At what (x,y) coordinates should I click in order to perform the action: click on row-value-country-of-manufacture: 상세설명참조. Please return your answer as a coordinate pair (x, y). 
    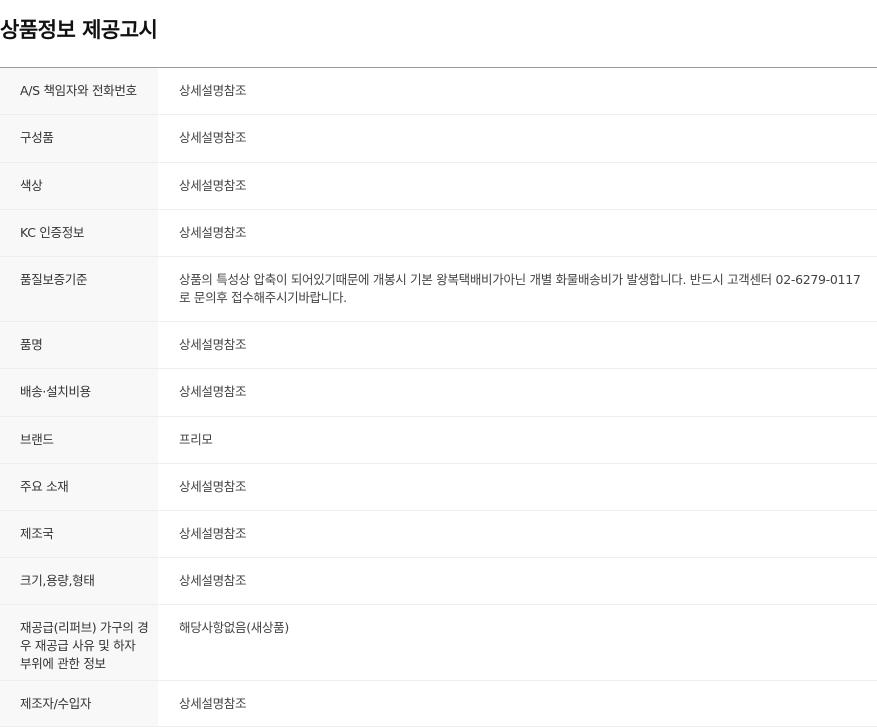
    Looking at the image, I should click on (213, 533).